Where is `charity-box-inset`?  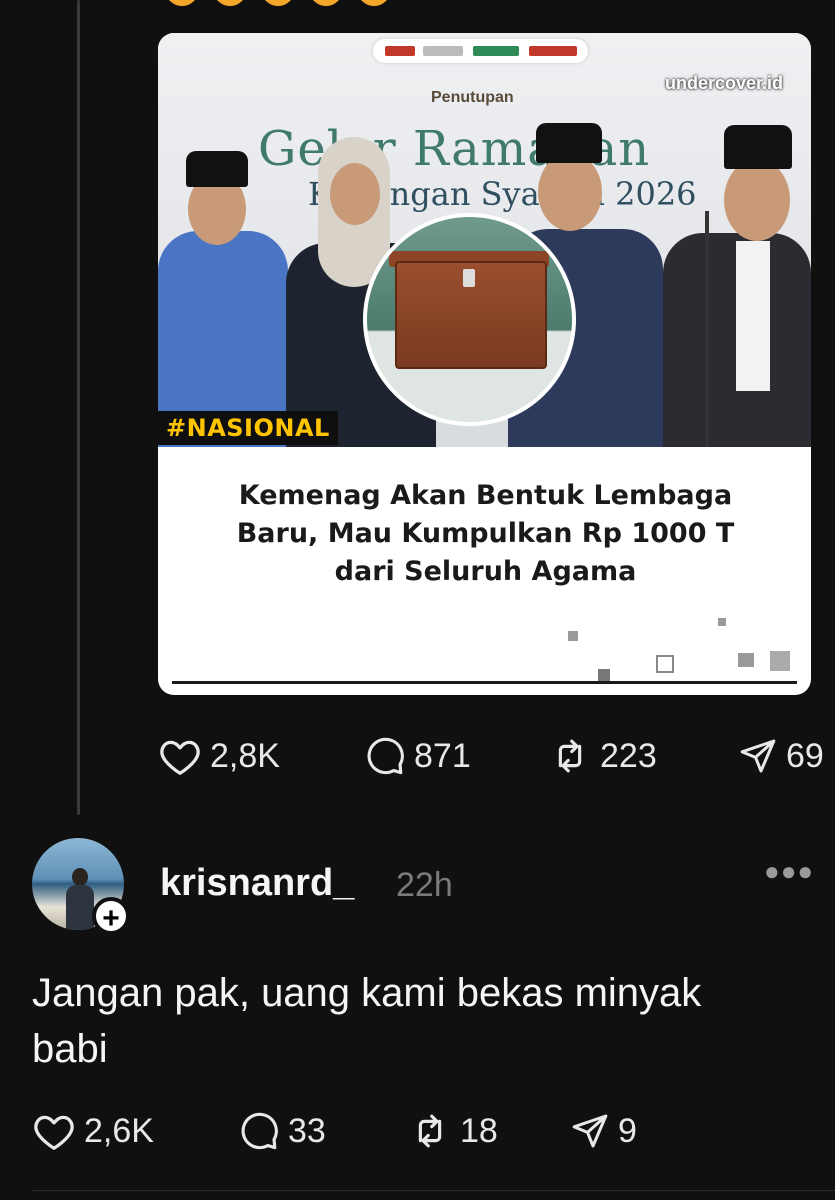 charity-box-inset is located at coordinates (469, 319).